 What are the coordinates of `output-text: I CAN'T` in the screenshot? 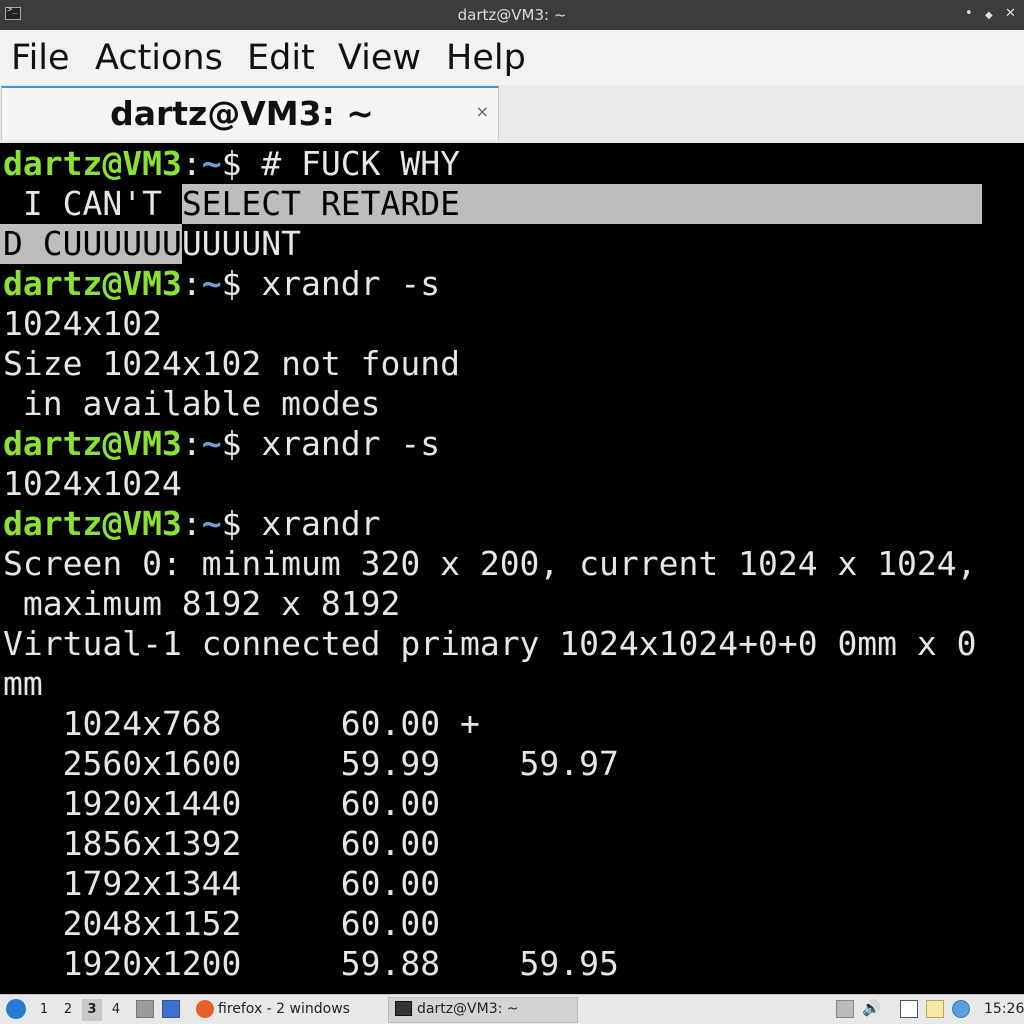 It's located at (92, 203).